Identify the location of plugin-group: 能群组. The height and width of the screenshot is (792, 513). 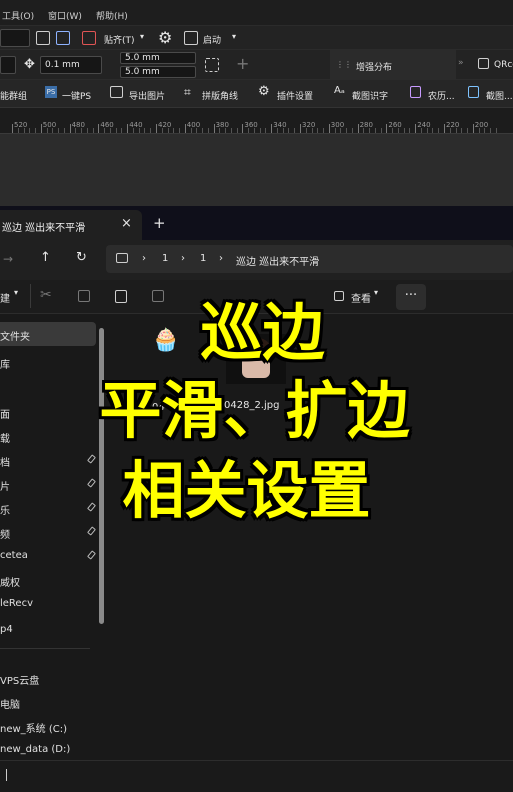
(13, 95).